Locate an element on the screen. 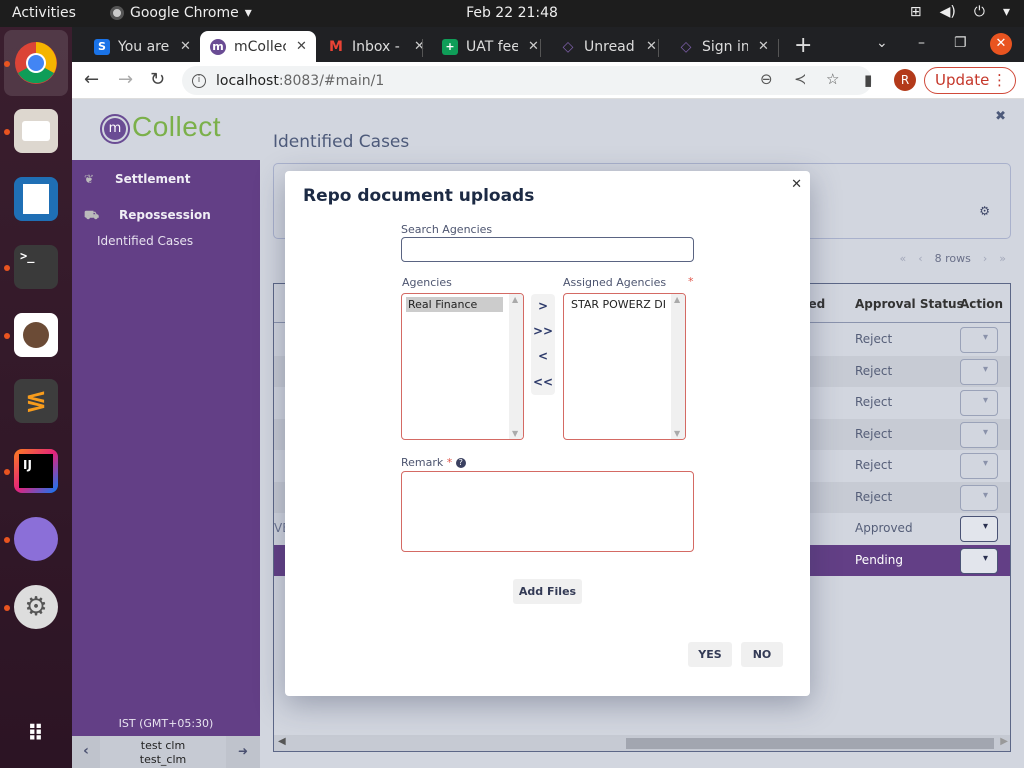 The image size is (1024, 768). assigned-agencies-listbox: STAR POWERZ DIGITA ▲ ▼ is located at coordinates (624, 366).